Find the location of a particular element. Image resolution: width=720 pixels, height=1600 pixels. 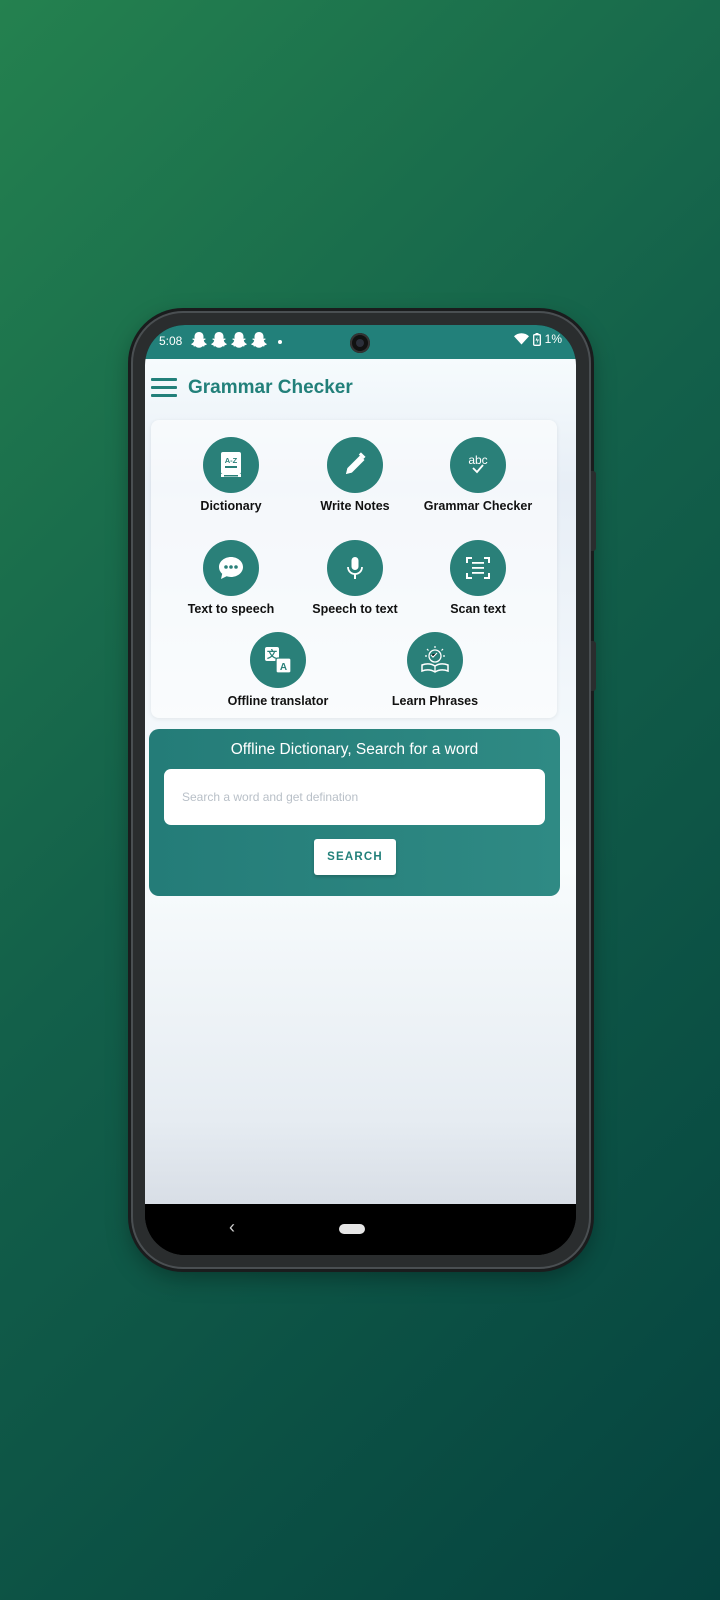

feature-label: Dictionary is located at coordinates (231, 506).